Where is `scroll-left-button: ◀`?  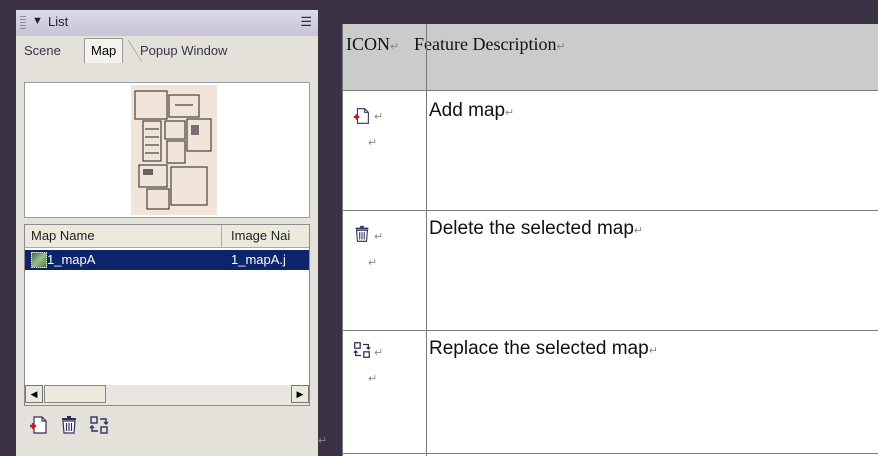
scroll-left-button: ◀ is located at coordinates (34, 394).